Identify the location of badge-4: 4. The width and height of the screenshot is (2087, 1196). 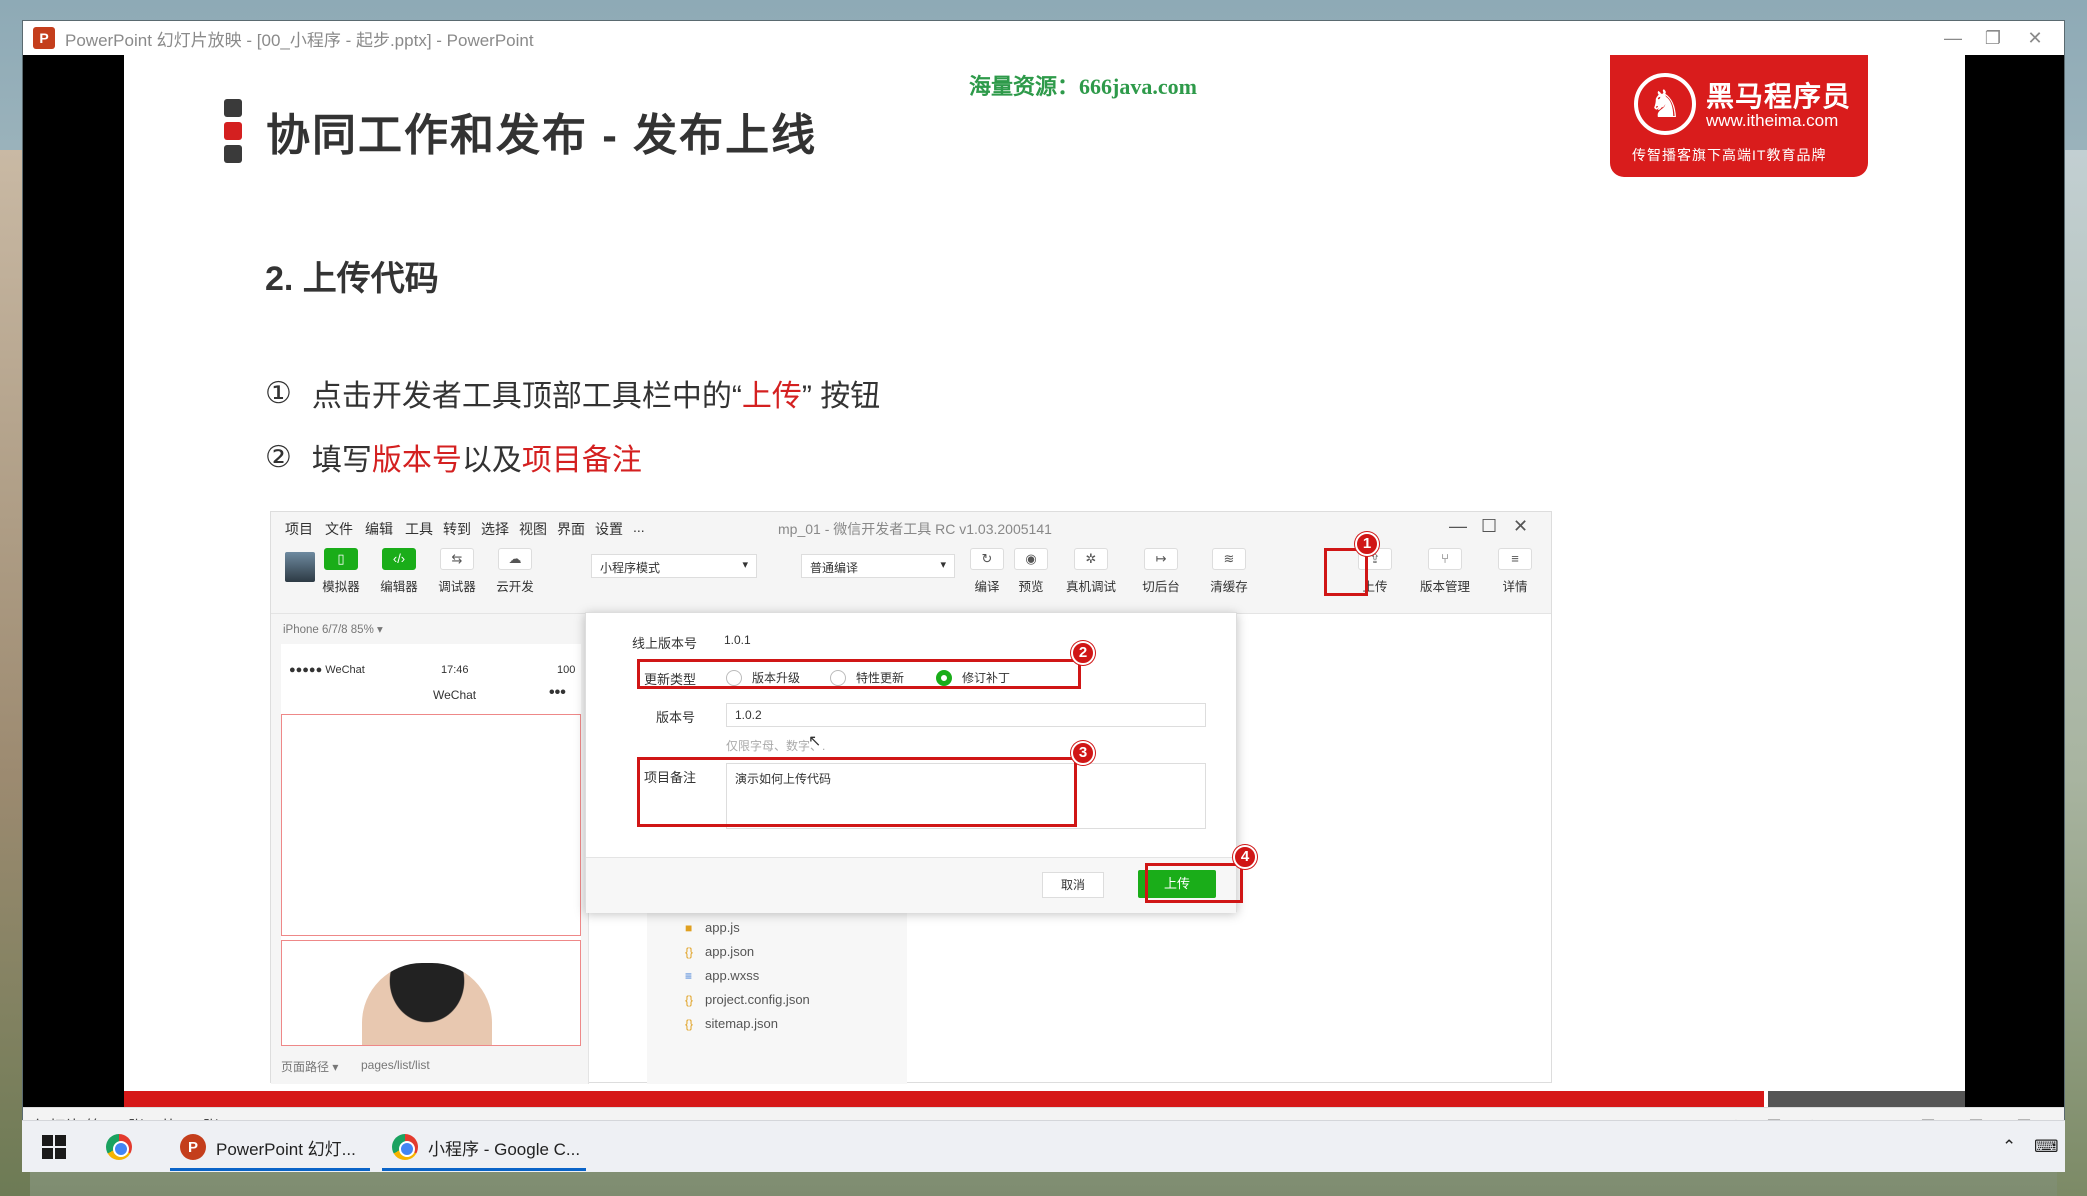
(1245, 857).